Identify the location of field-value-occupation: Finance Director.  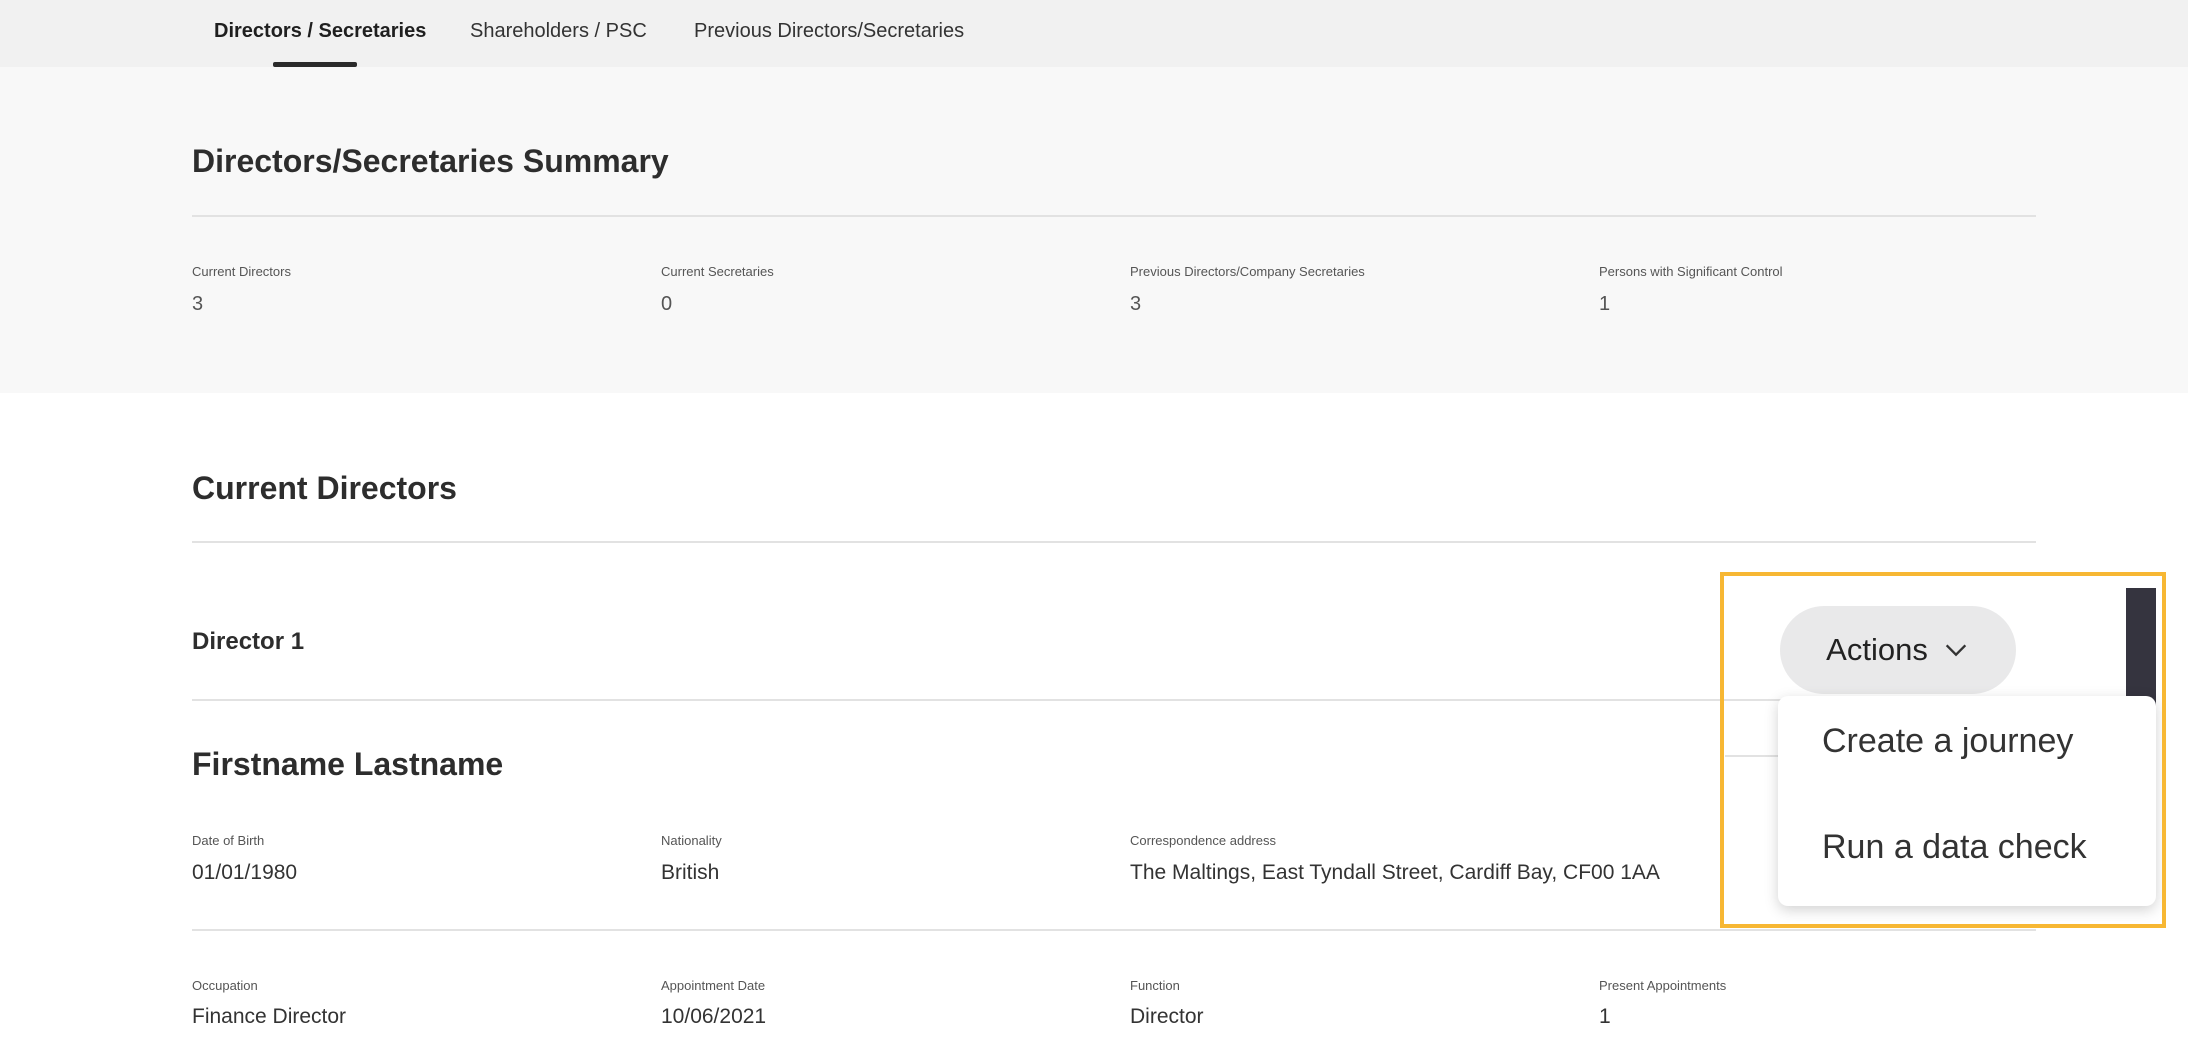
(269, 1016).